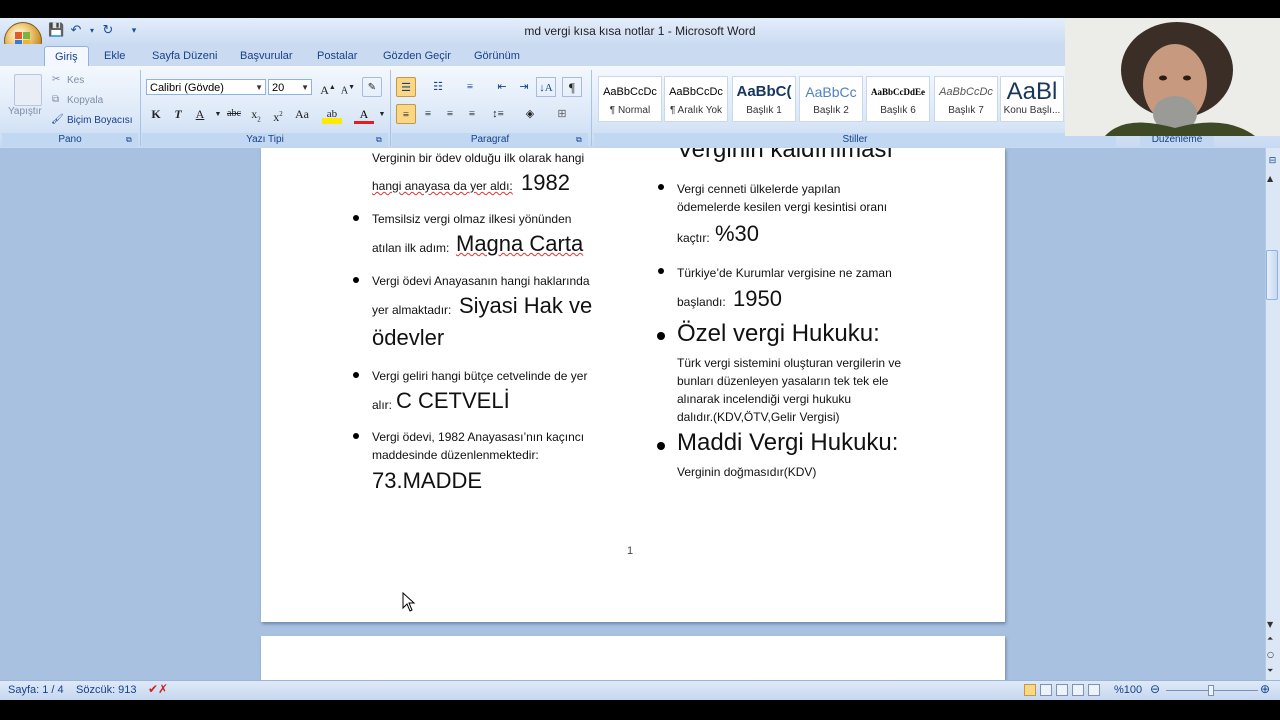 The height and width of the screenshot is (720, 1280). Describe the element at coordinates (256, 114) in the screenshot. I see `subscript-icon: x2` at that location.